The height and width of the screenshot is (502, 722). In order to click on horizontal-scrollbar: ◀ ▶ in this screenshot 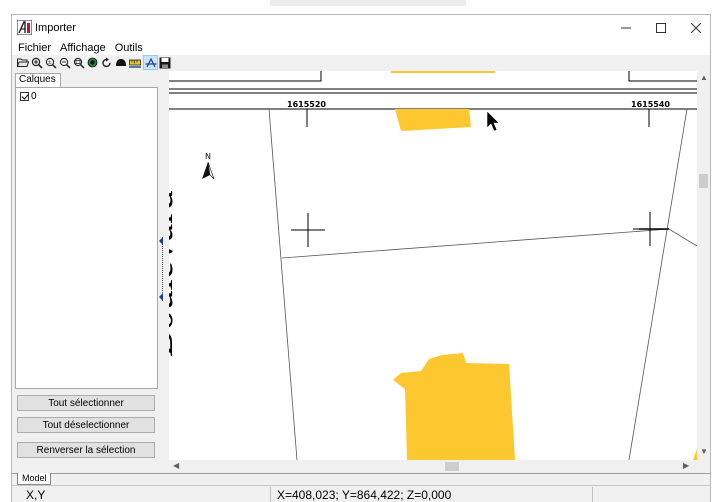, I will do `click(433, 466)`.